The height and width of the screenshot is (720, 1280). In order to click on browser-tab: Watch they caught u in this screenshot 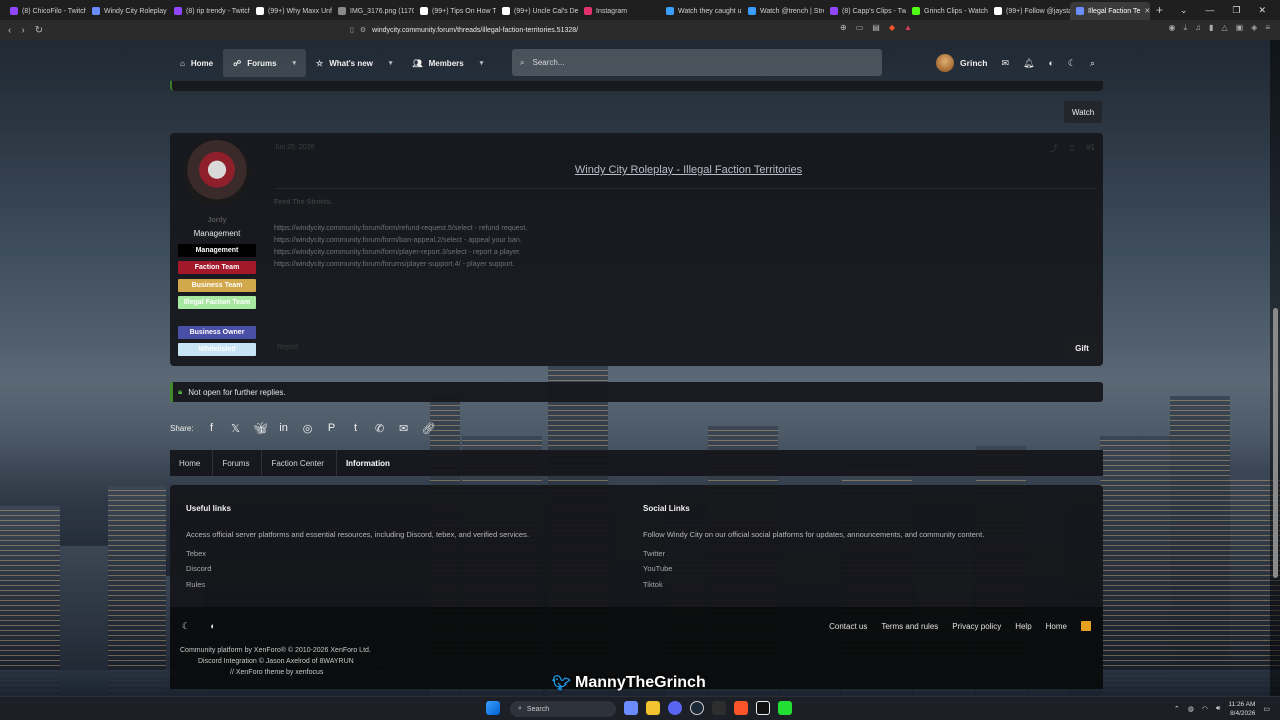, I will do `click(701, 11)`.